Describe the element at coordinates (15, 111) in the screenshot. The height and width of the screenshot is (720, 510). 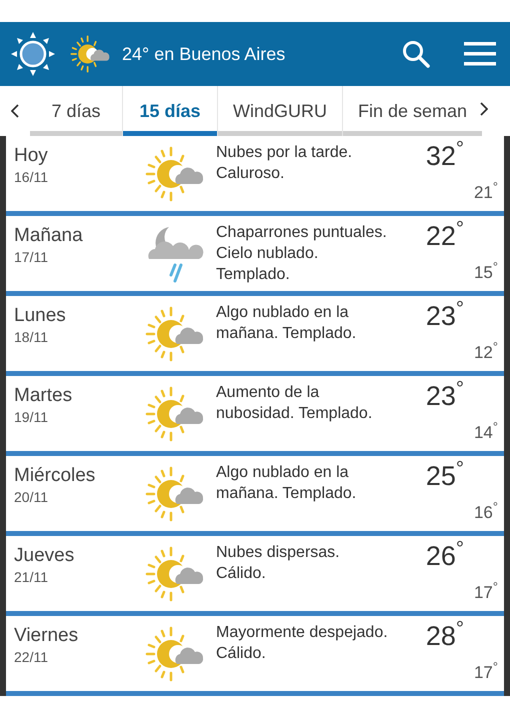
I see `chevron-left-icon` at that location.